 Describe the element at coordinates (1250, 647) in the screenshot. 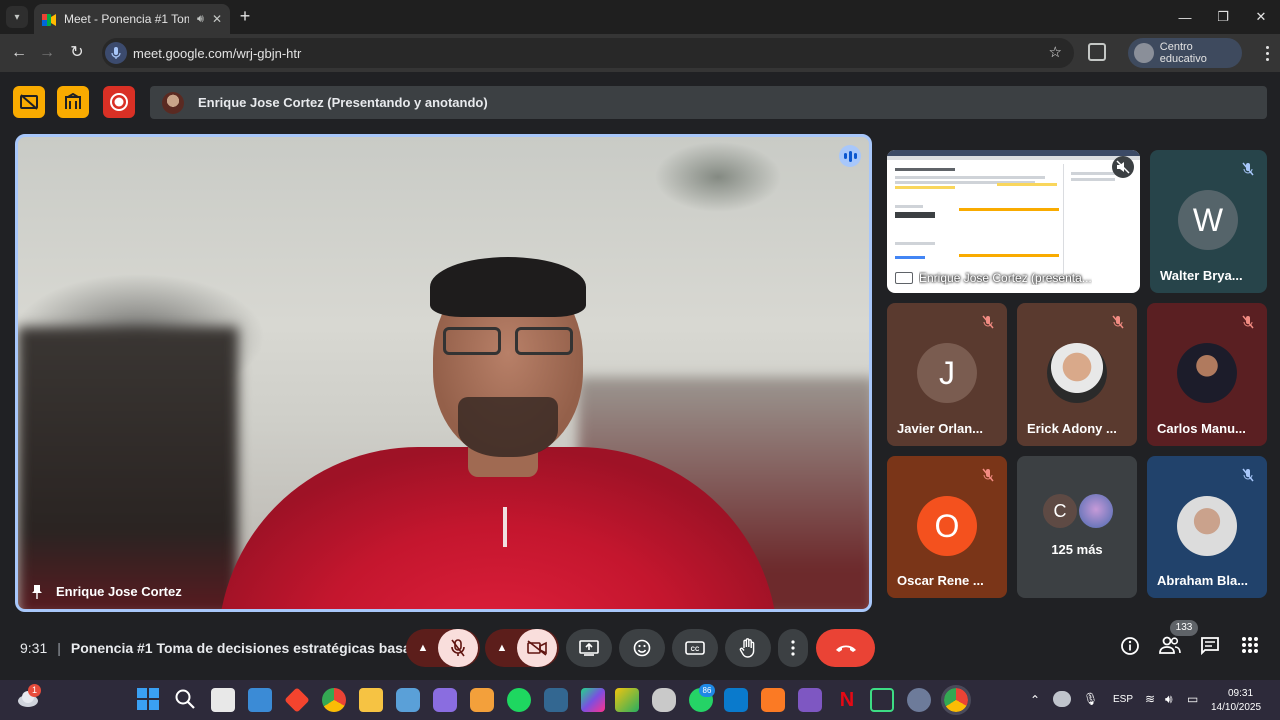

I see `activities-grid-icon` at that location.